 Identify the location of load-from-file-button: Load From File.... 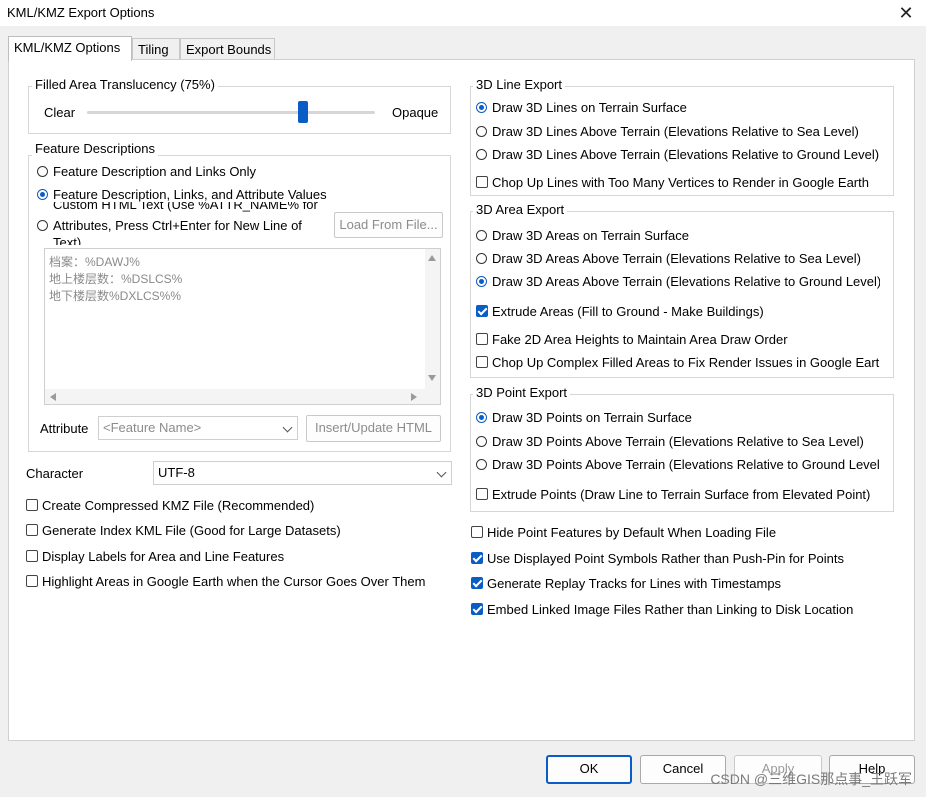
(388, 225).